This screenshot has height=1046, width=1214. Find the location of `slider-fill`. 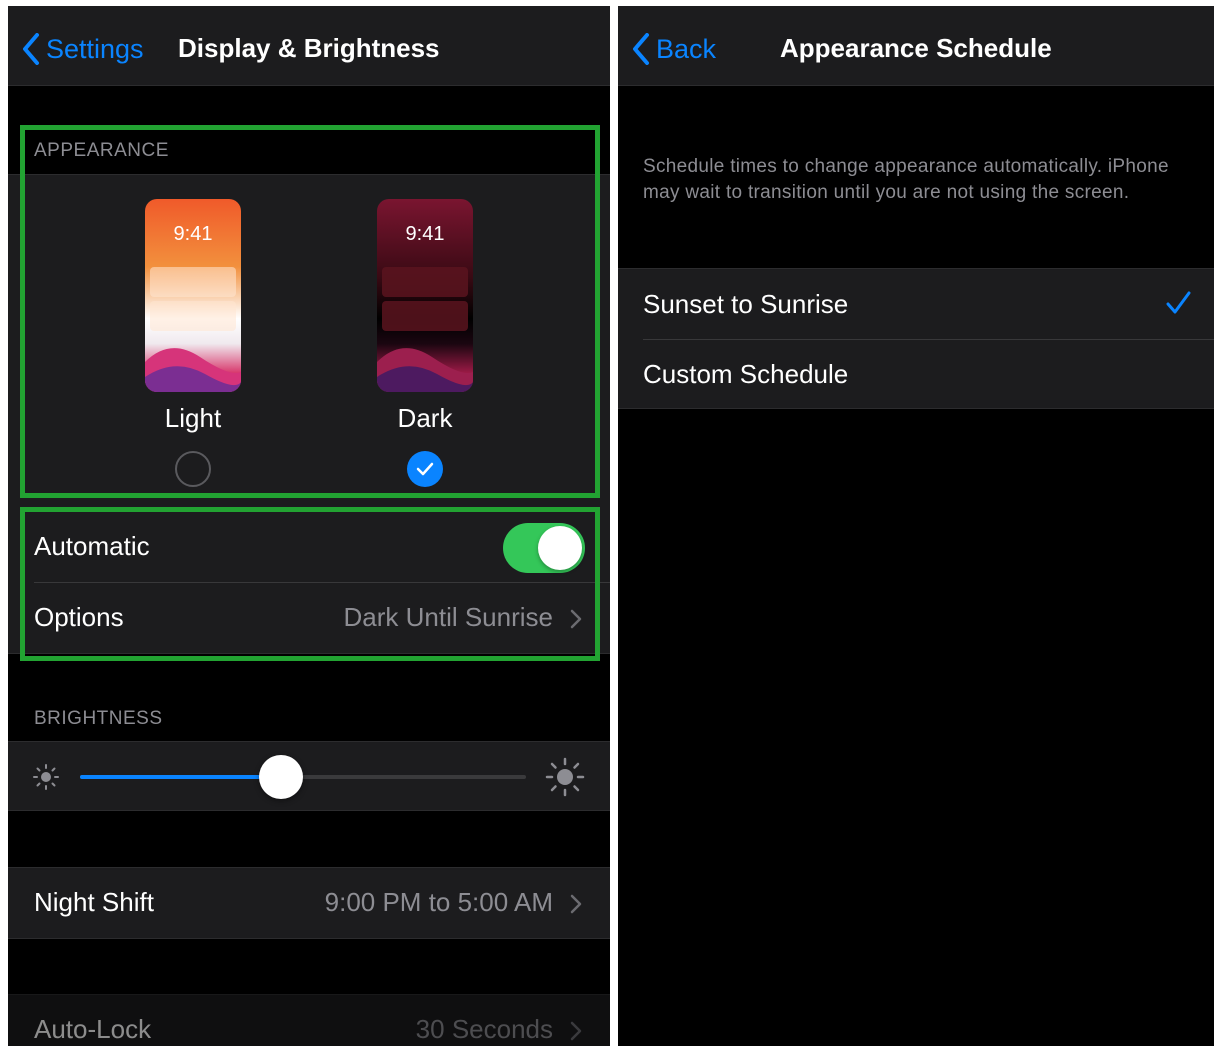

slider-fill is located at coordinates (180, 777).